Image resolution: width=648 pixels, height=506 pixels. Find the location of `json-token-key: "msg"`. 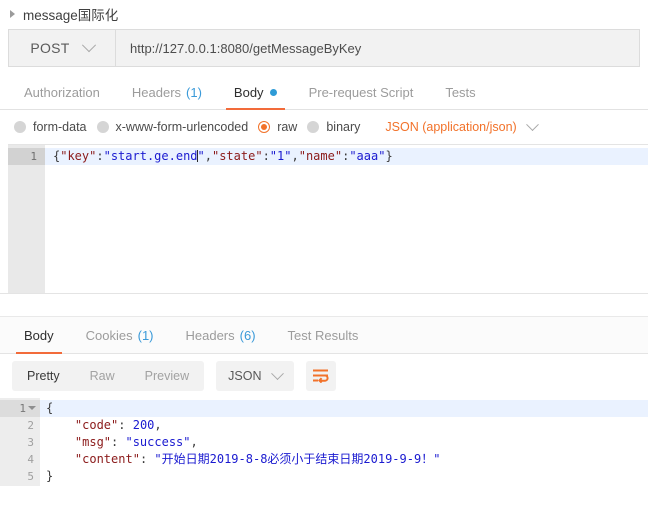

json-token-key: "msg" is located at coordinates (93, 442).